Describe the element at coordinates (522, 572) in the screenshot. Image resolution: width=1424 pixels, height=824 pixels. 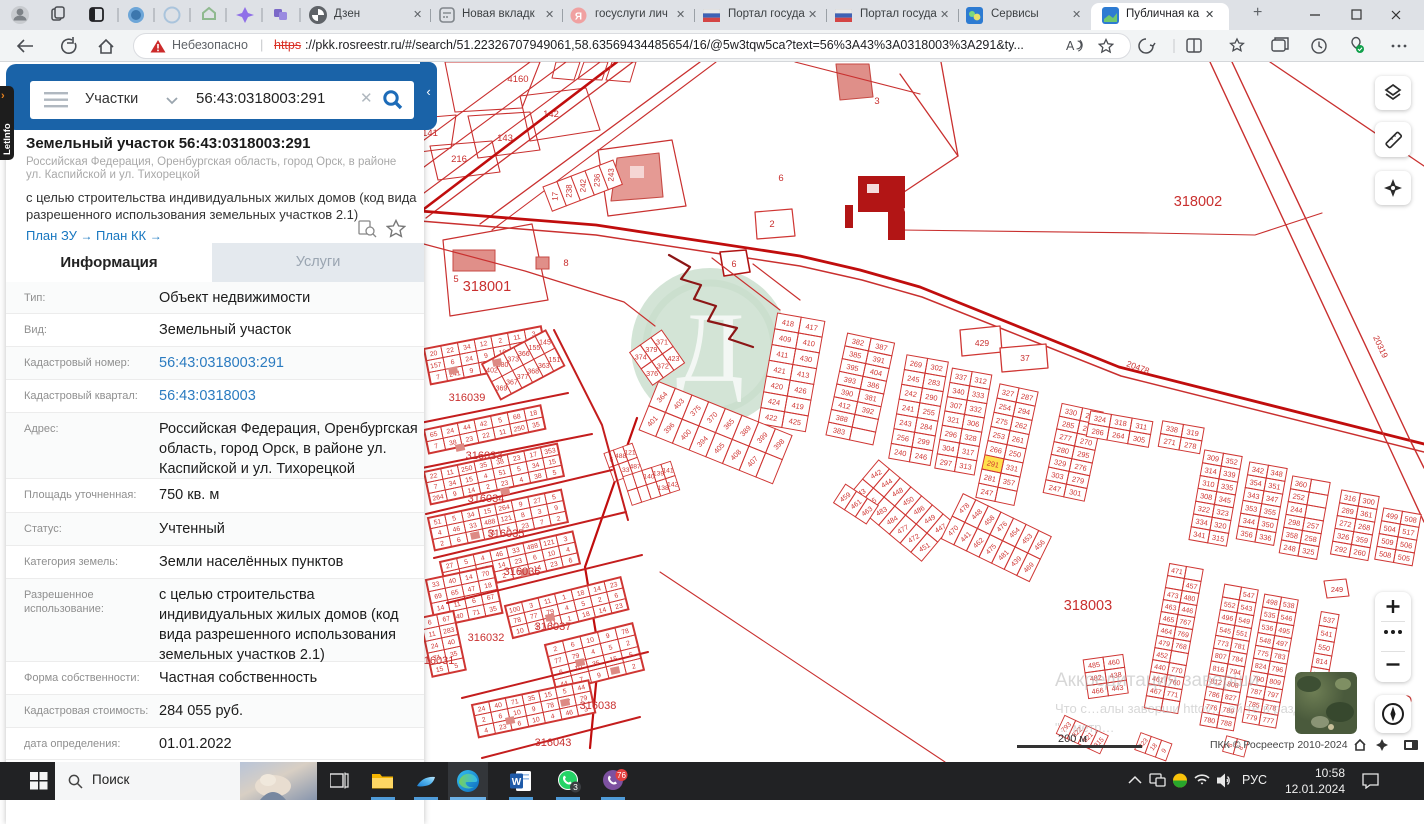
I see `svg-text: 316036` at that location.